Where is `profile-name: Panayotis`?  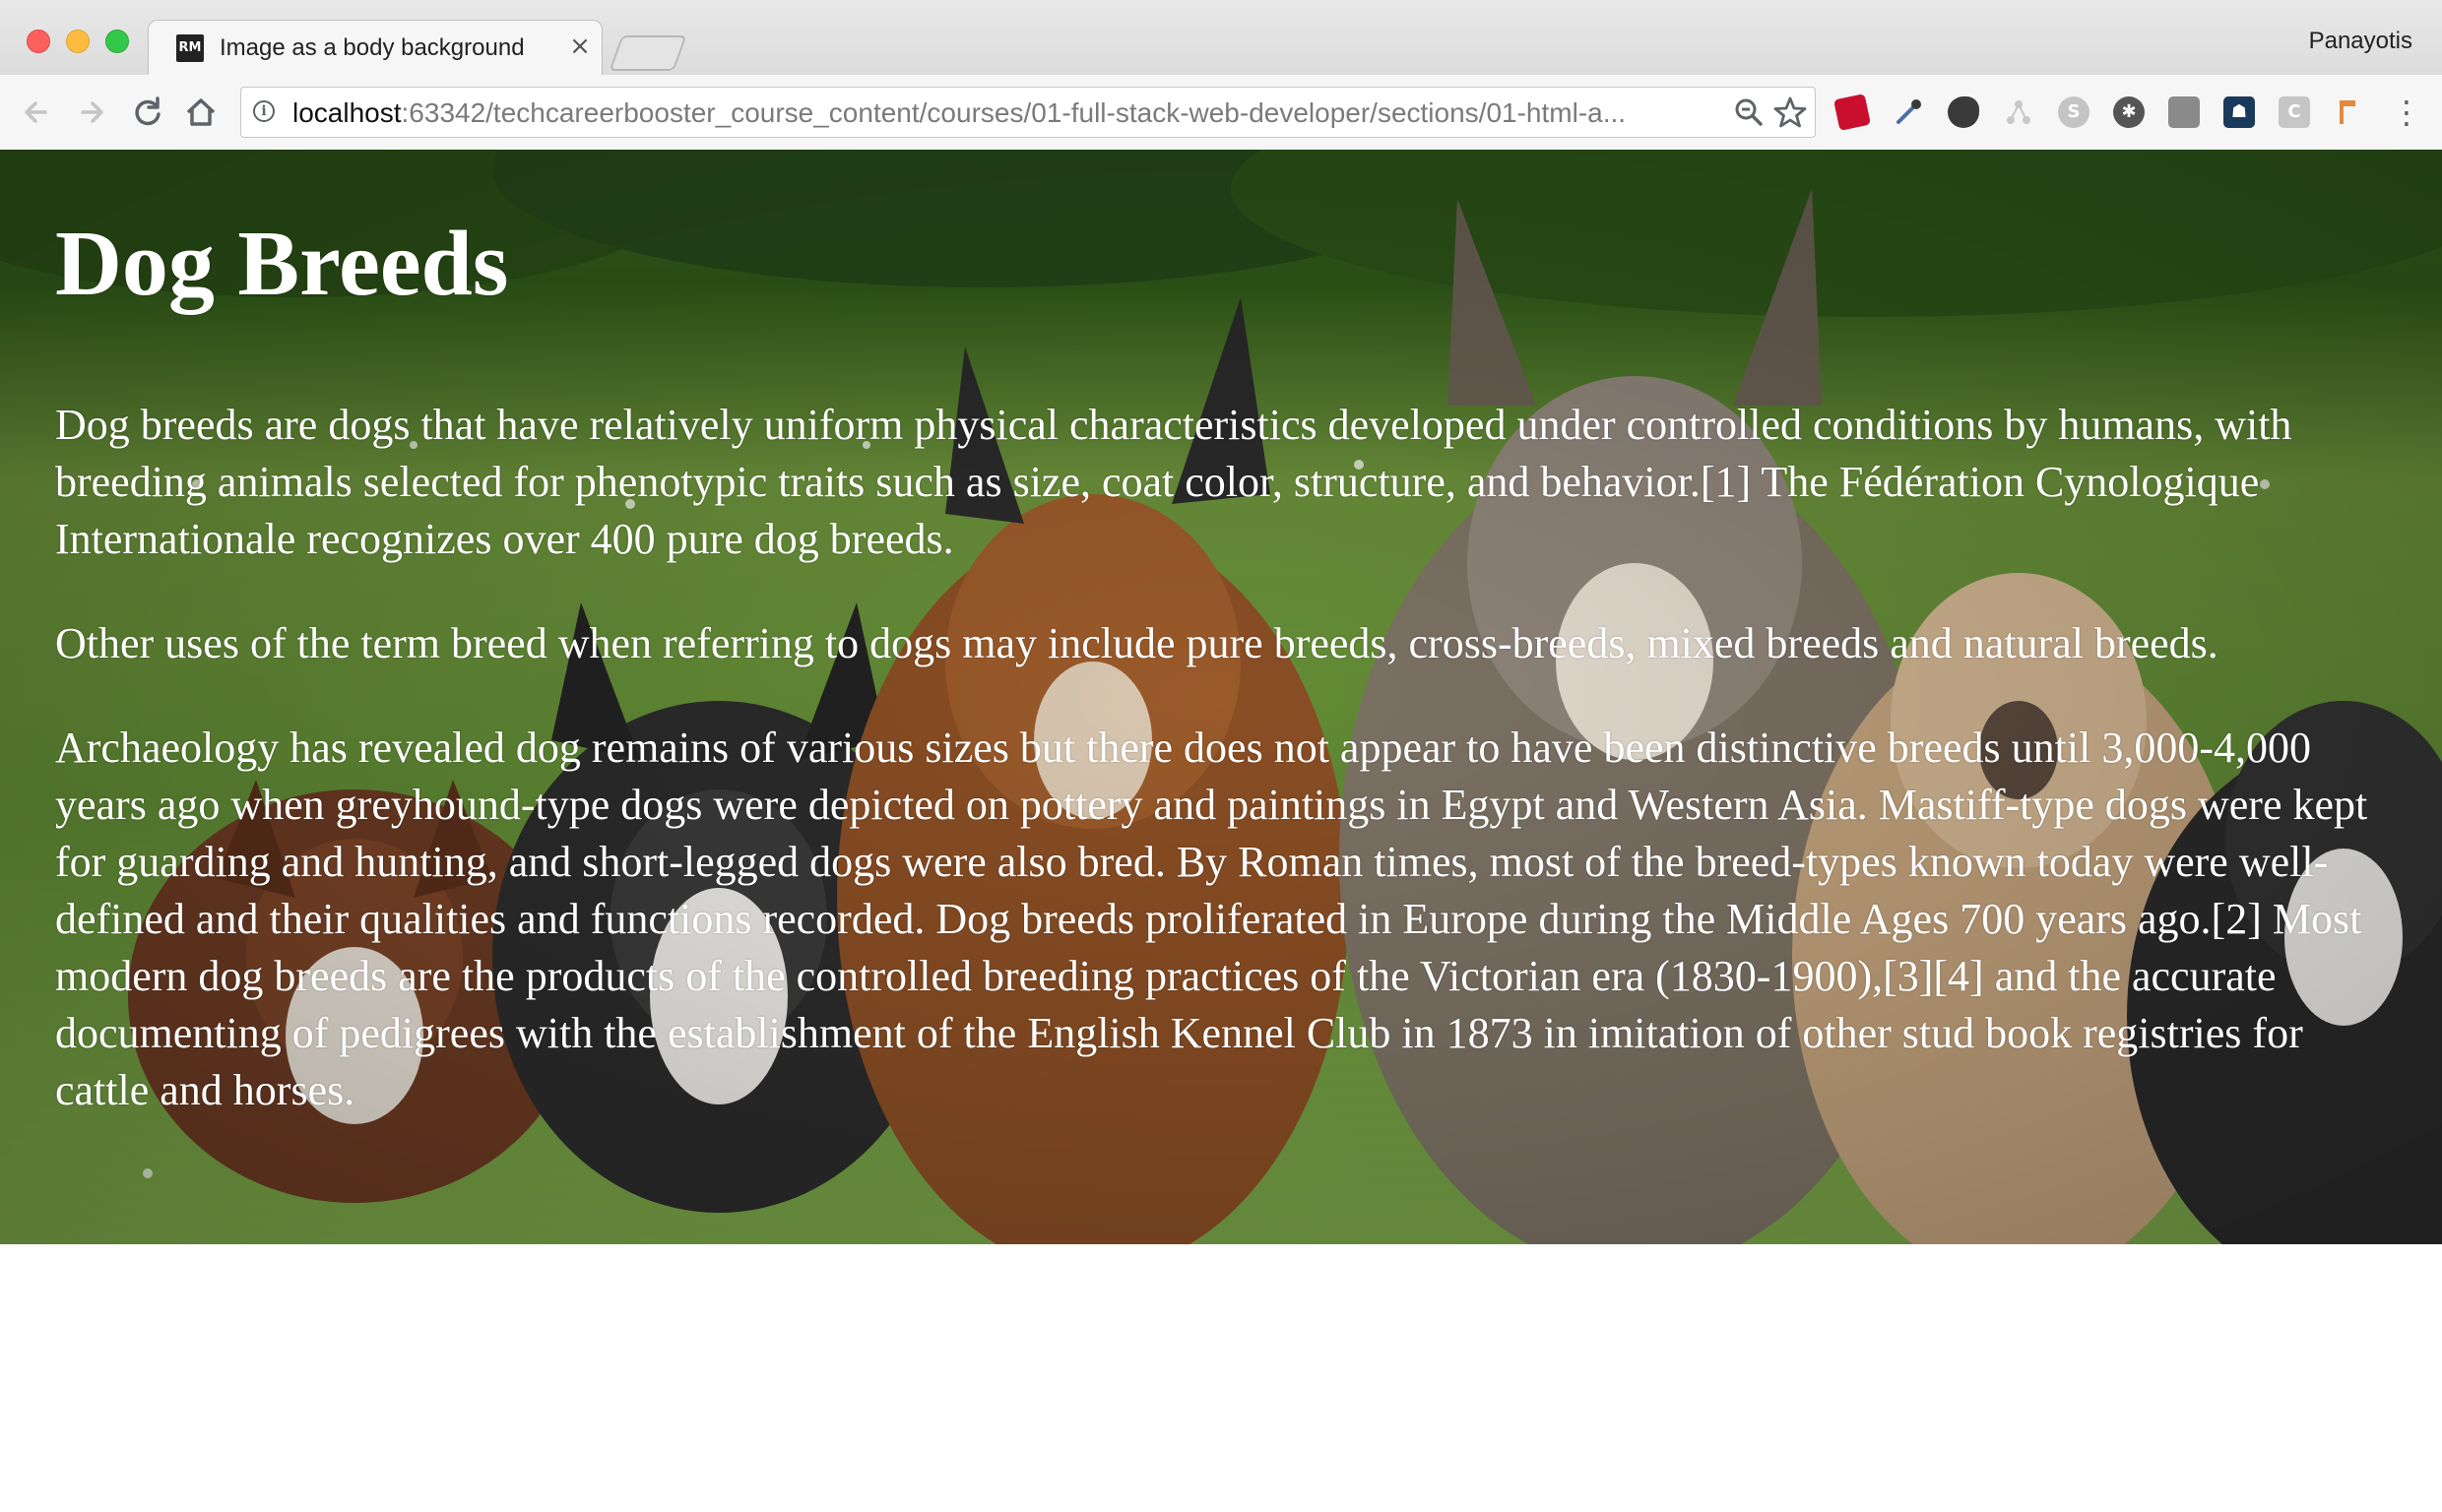
profile-name: Panayotis is located at coordinates (2360, 41).